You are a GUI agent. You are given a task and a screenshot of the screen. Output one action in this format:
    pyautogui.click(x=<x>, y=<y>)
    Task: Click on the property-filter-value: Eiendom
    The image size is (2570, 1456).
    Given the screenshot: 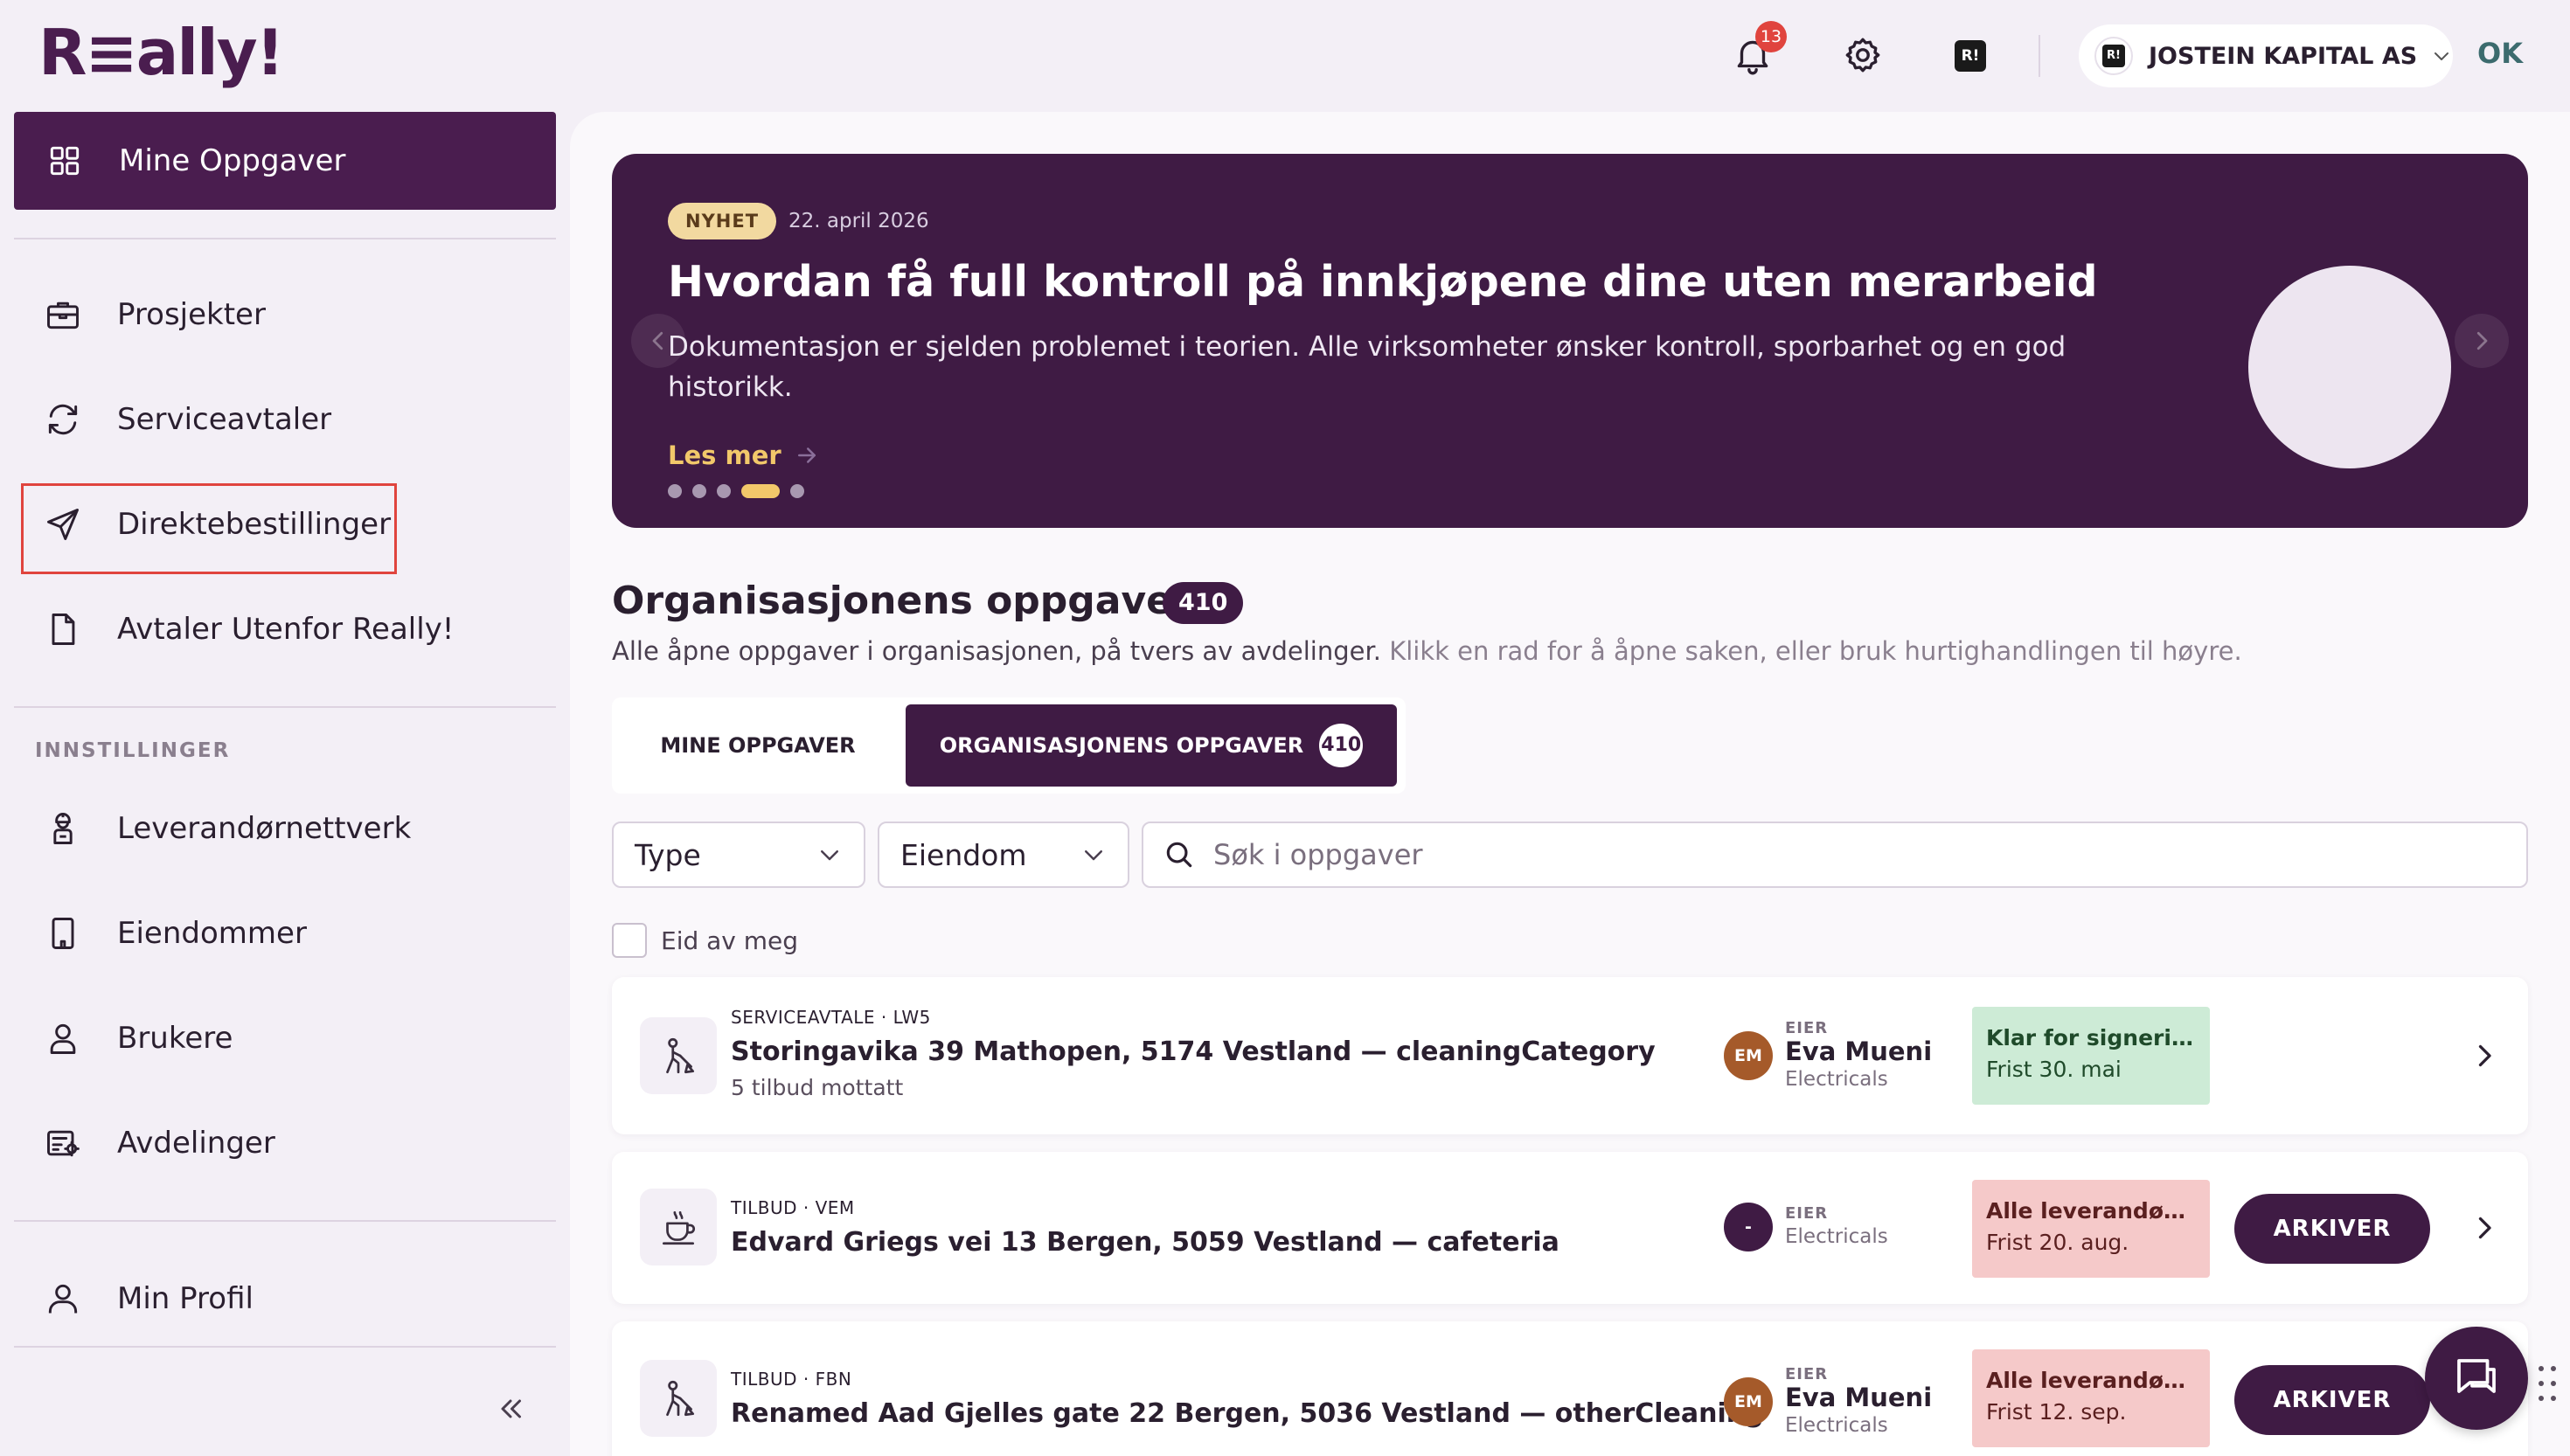 What is the action you would take?
    pyautogui.click(x=963, y=854)
    